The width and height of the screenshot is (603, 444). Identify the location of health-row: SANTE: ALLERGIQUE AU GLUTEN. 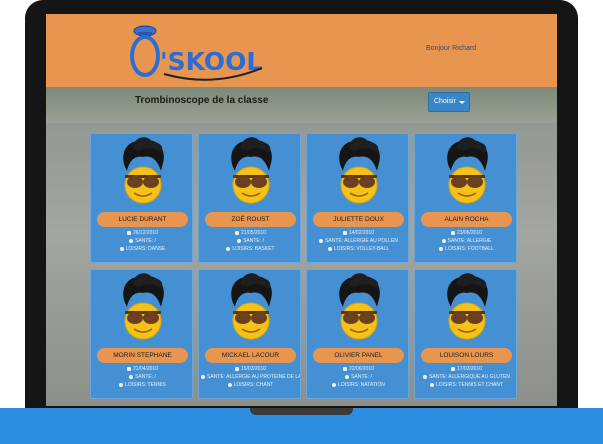
(466, 377).